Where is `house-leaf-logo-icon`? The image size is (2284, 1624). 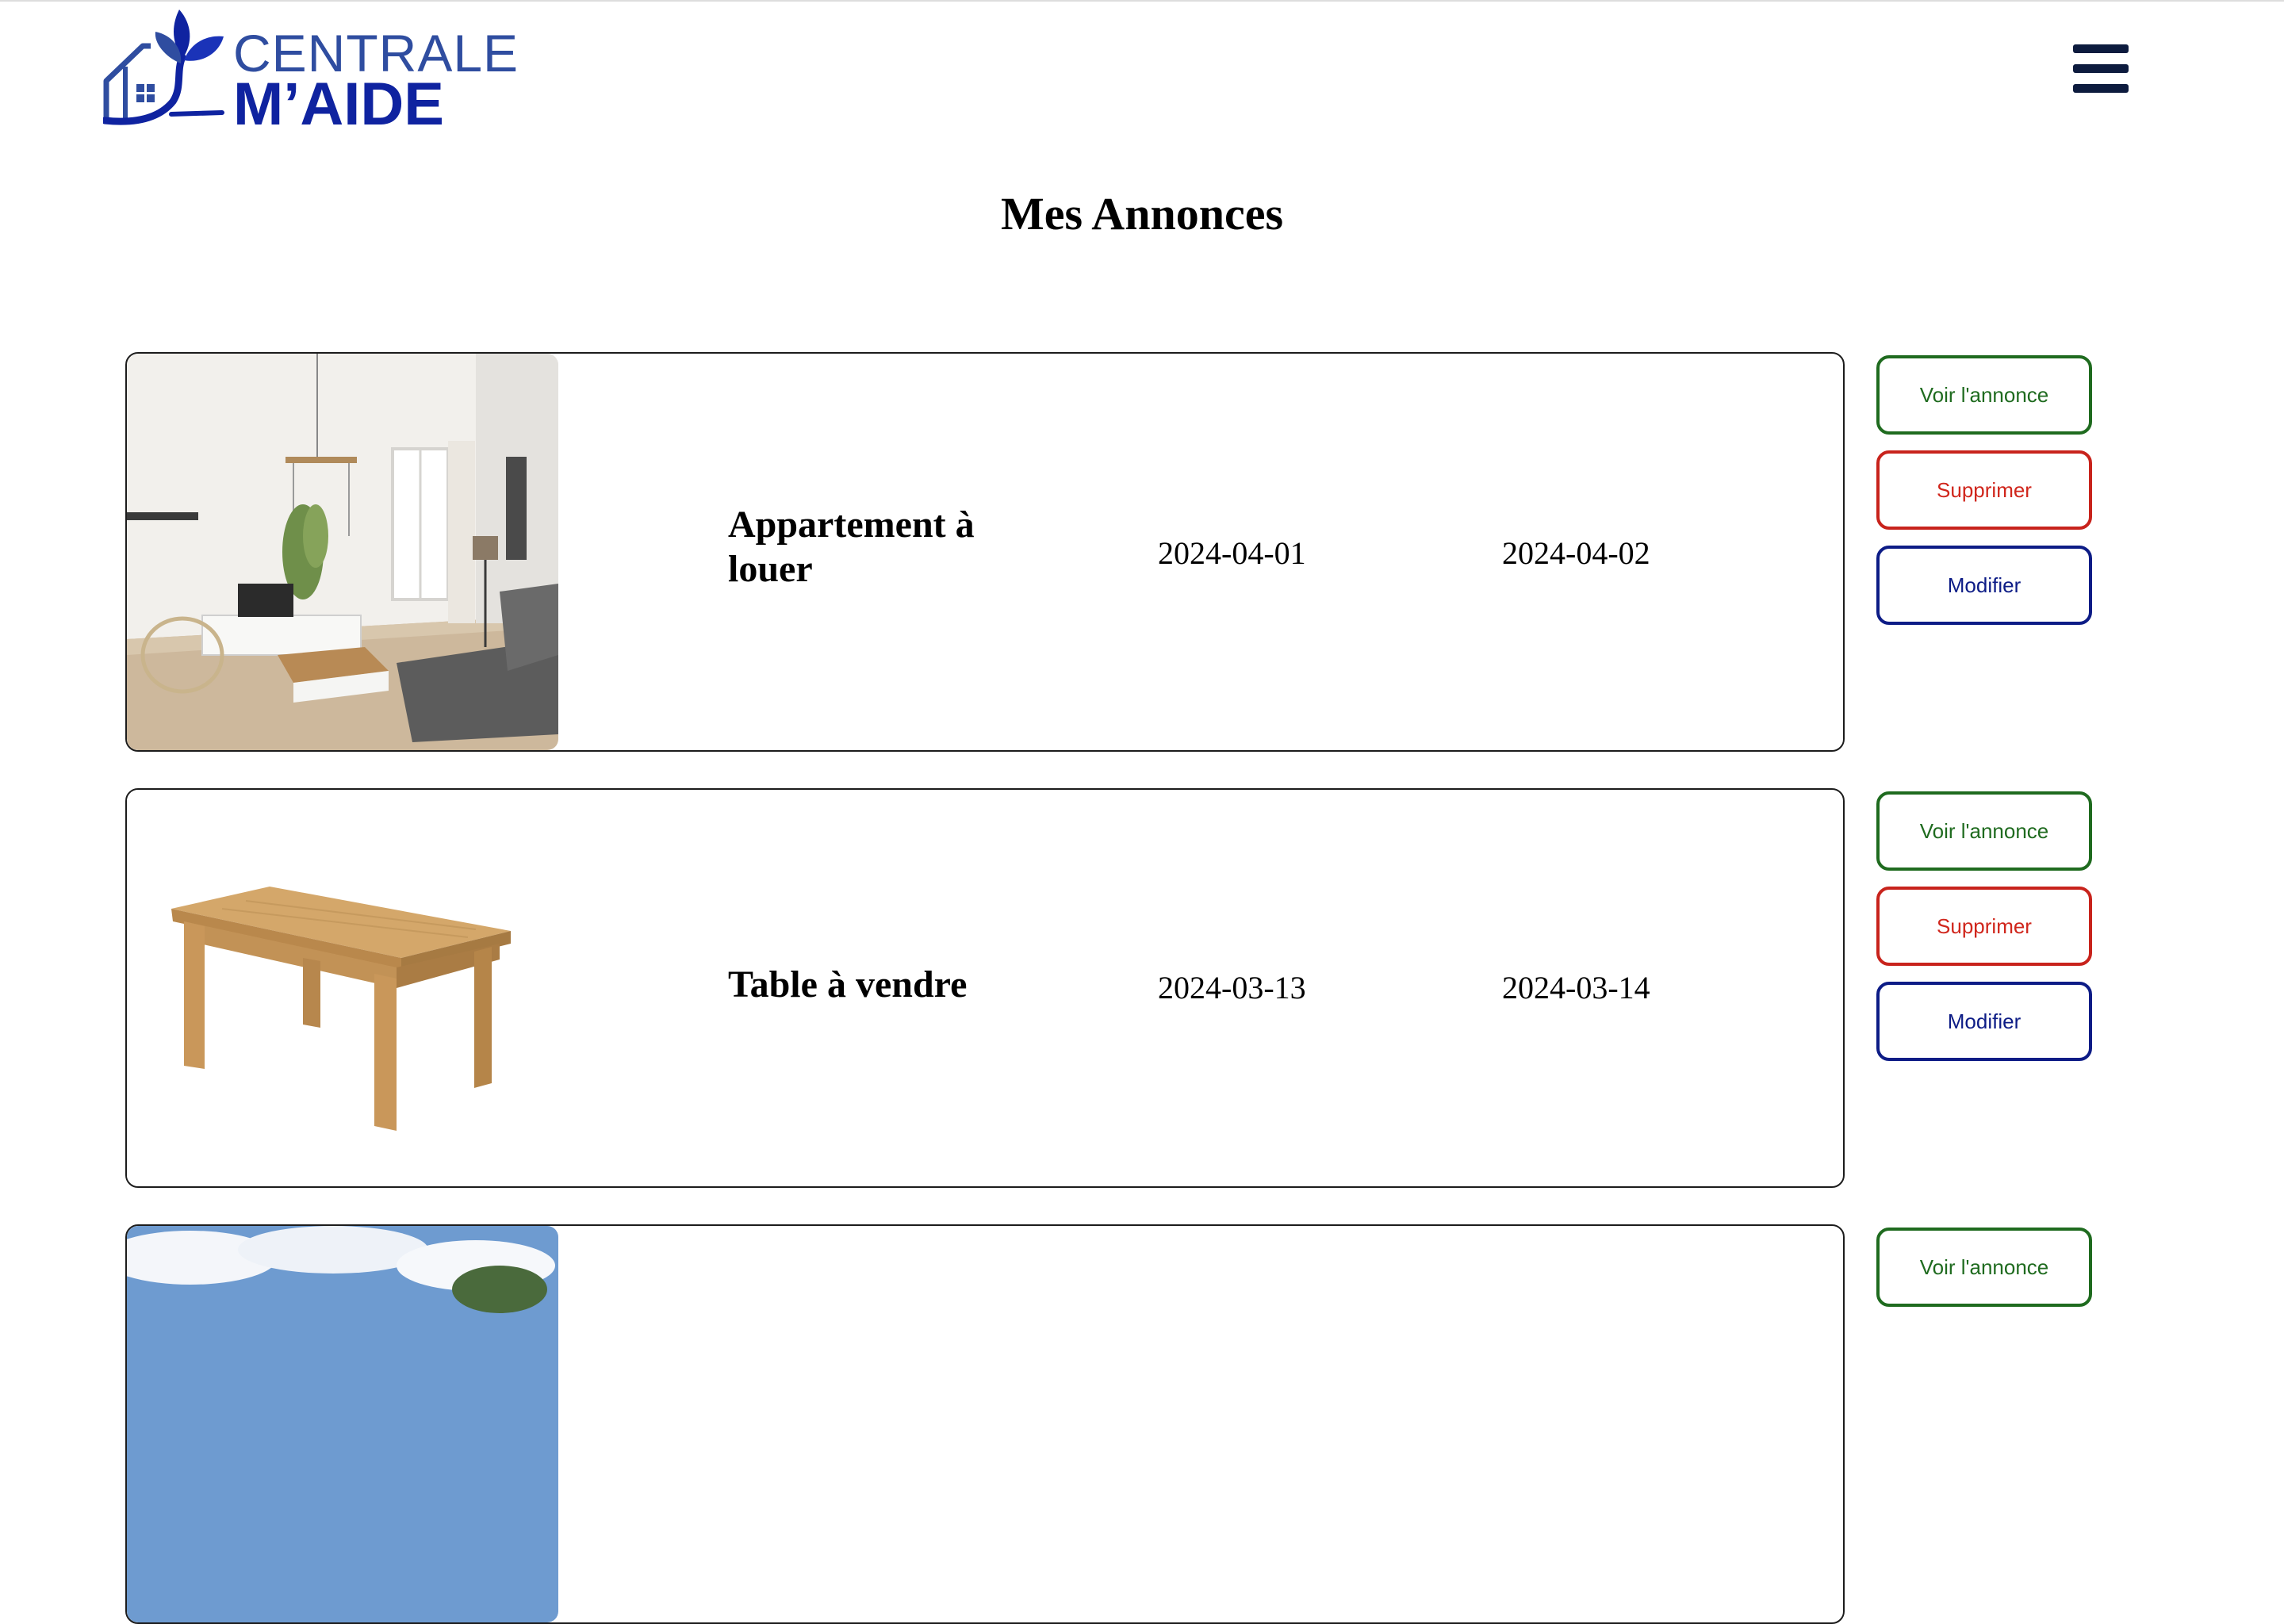
house-leaf-logo-icon is located at coordinates (163, 67).